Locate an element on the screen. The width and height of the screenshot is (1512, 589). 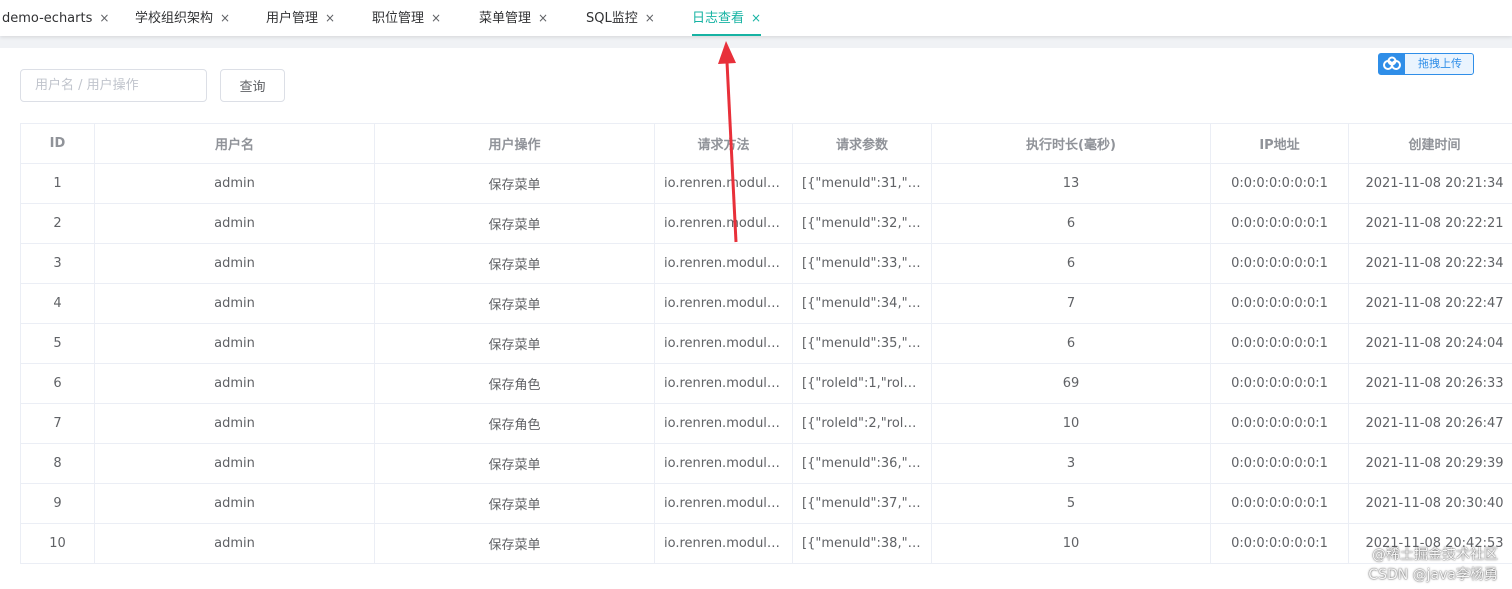
tab-demo-echarts: demo-echarts × is located at coordinates (55, 18).